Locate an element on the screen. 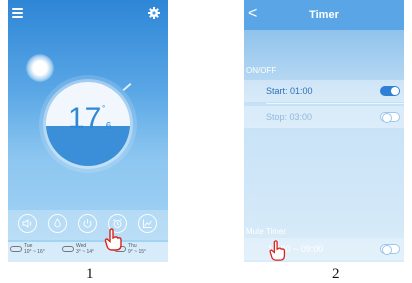  water-drop-icon is located at coordinates (57, 223).